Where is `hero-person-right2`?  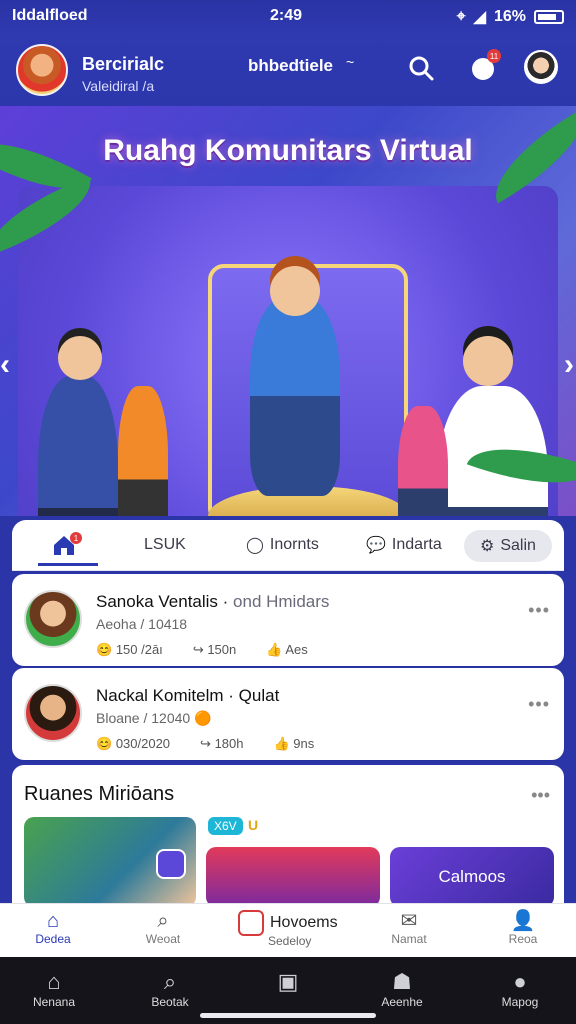 hero-person-right2 is located at coordinates (423, 461).